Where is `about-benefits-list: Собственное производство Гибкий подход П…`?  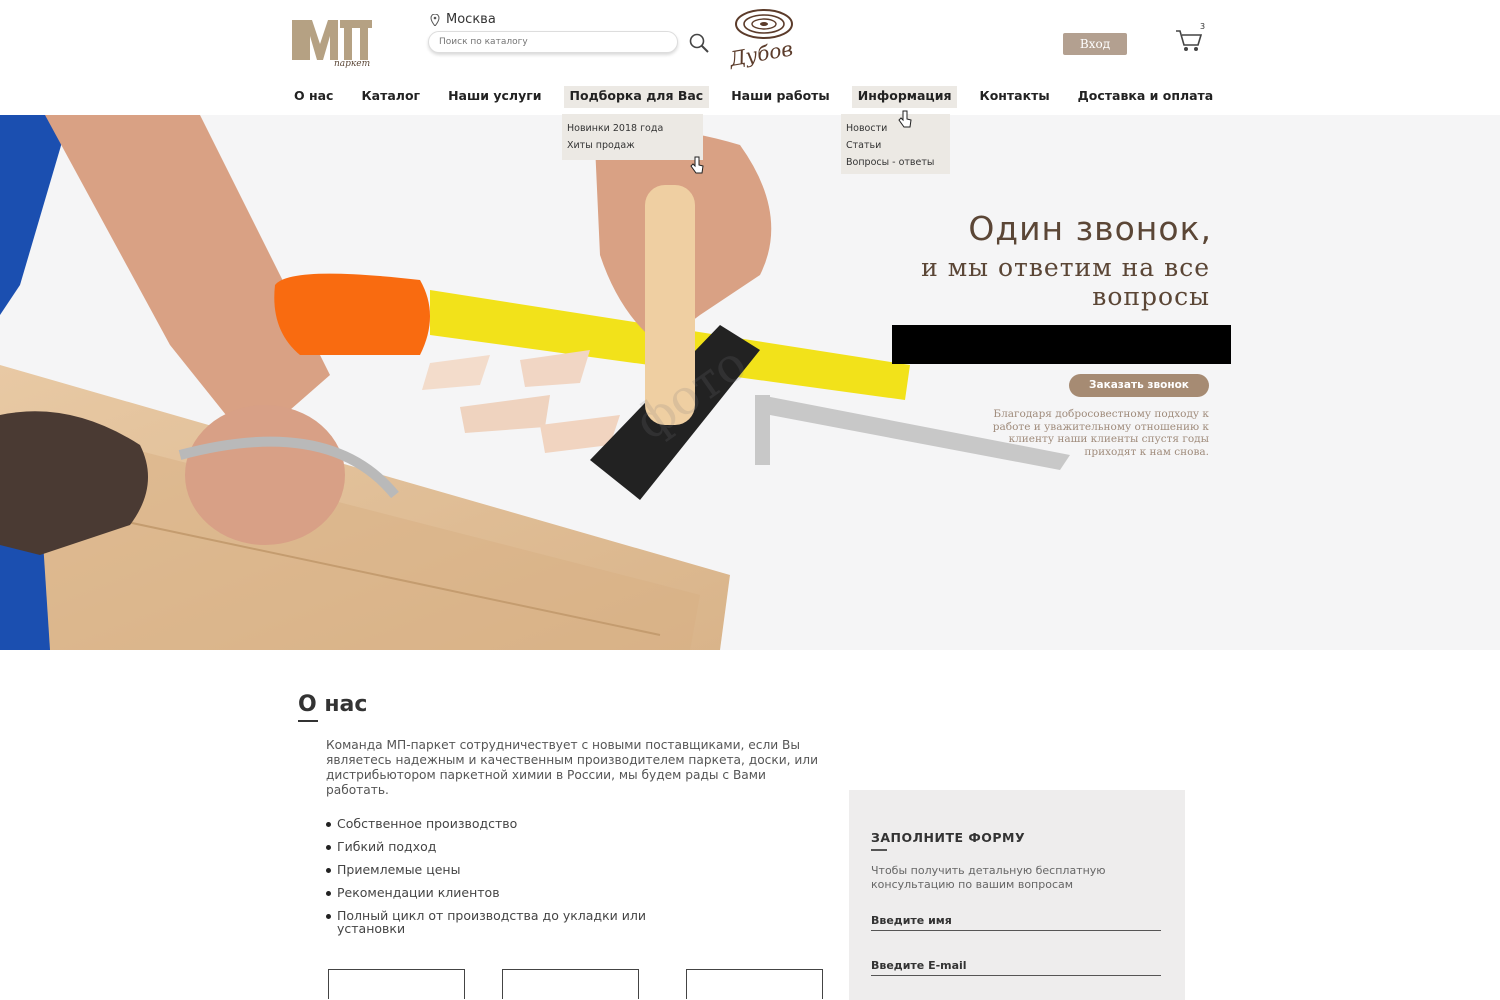 about-benefits-list: Собственное производство Гибкий подход П… is located at coordinates (496, 881).